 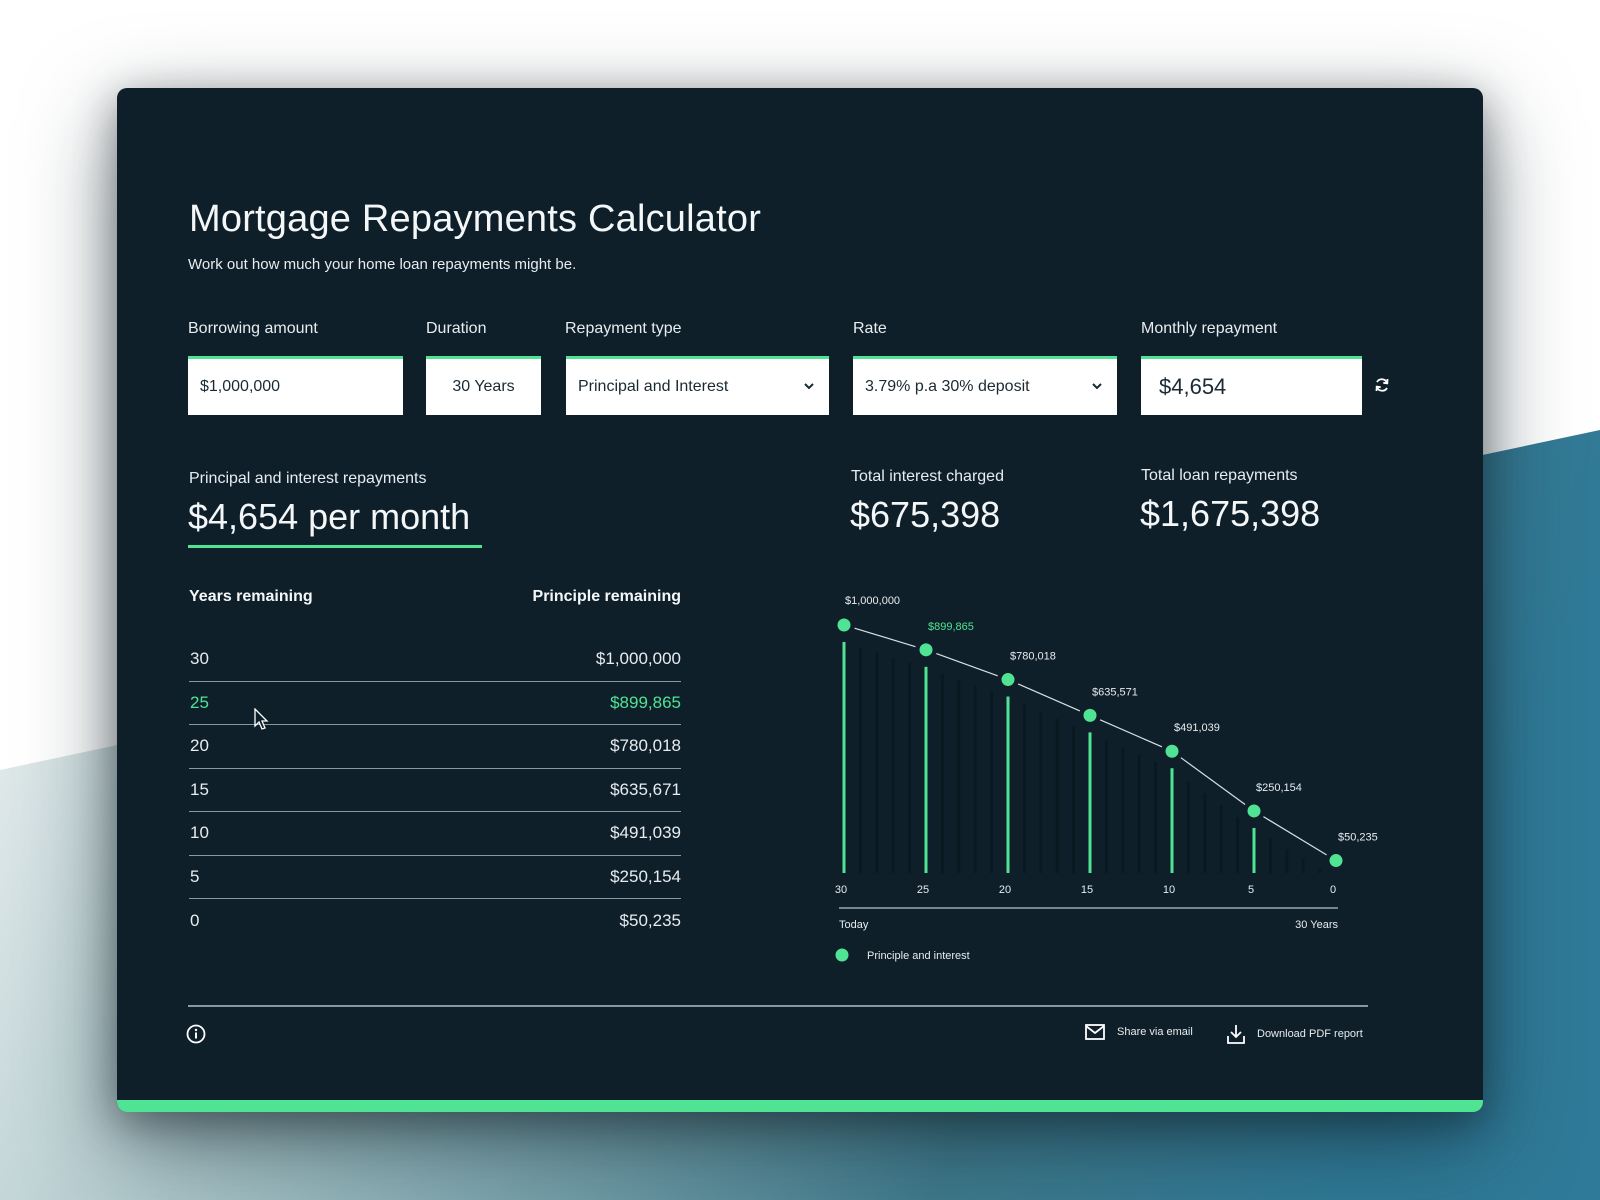 What do you see at coordinates (841, 890) in the screenshot?
I see `x-tick-label: 30` at bounding box center [841, 890].